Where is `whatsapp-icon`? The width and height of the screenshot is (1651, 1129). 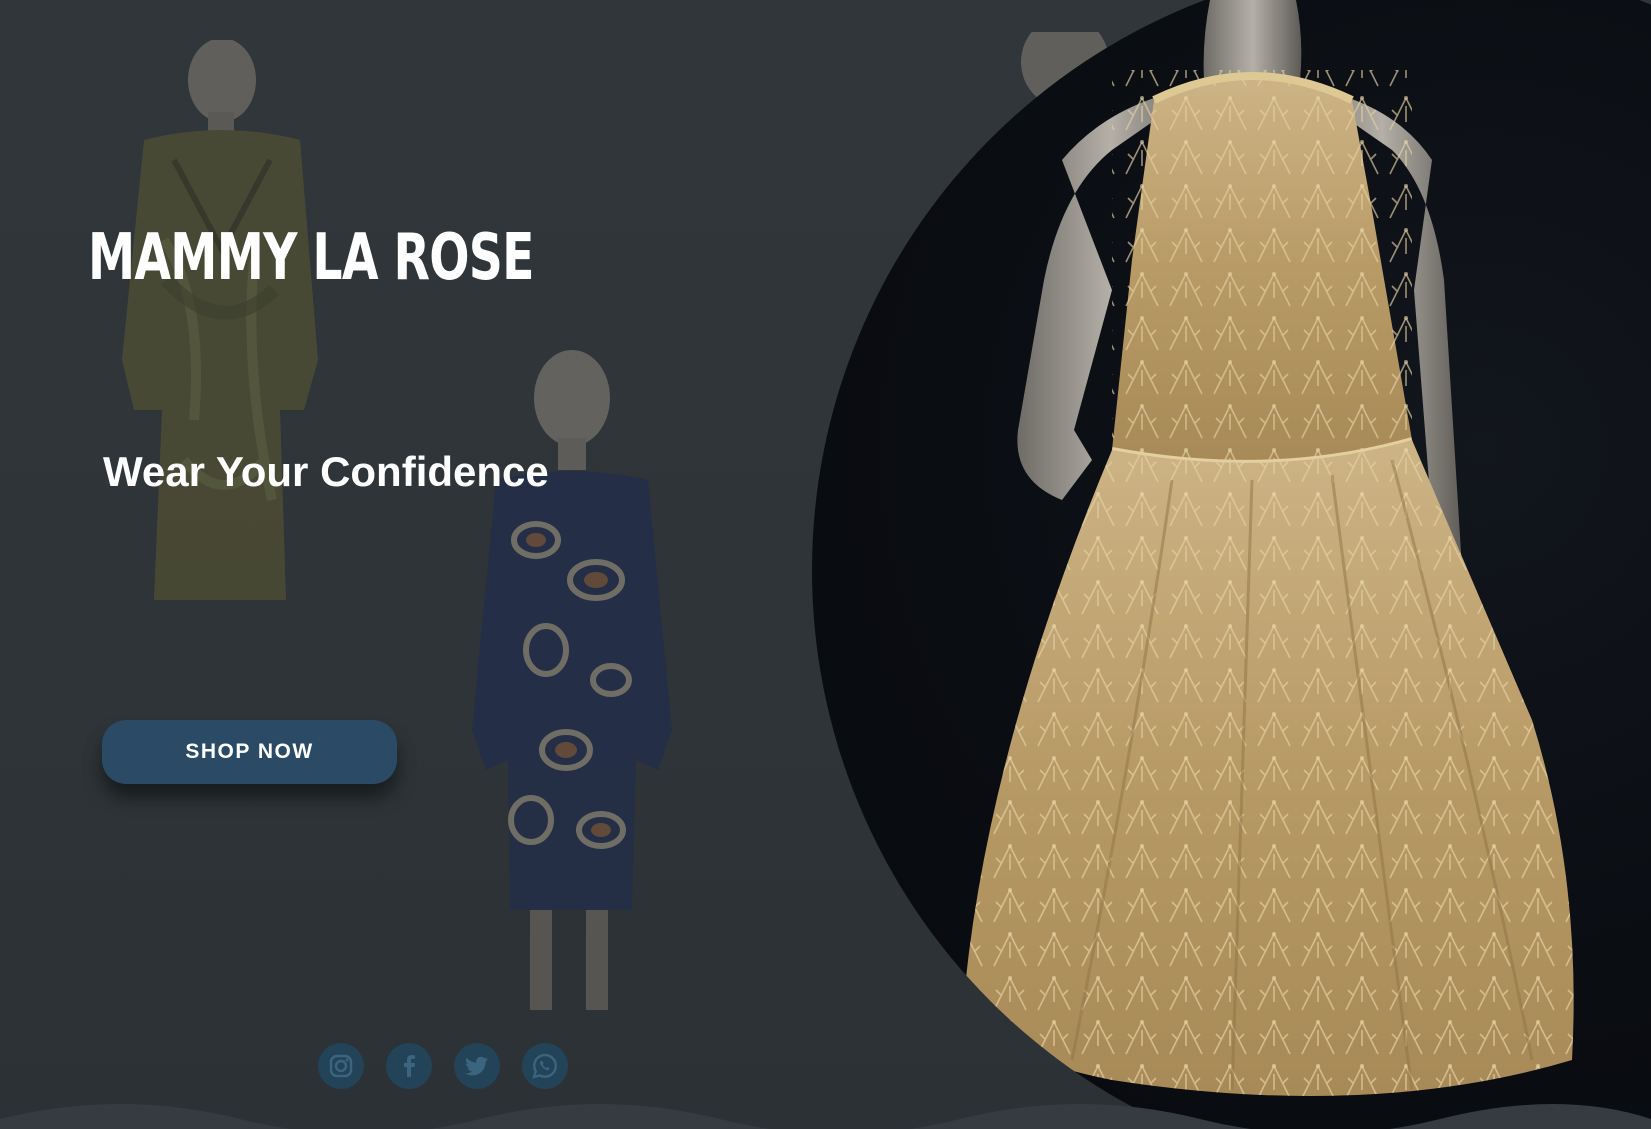
whatsapp-icon is located at coordinates (545, 1066).